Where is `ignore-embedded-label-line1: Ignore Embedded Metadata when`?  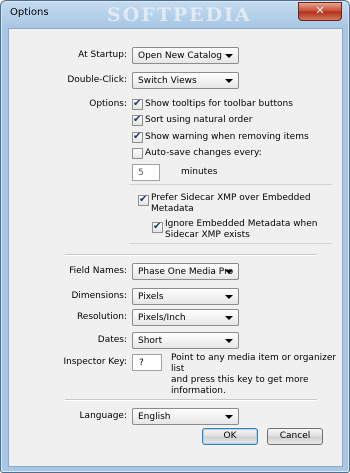
ignore-embedded-label-line1: Ignore Embedded Metadata when is located at coordinates (241, 224).